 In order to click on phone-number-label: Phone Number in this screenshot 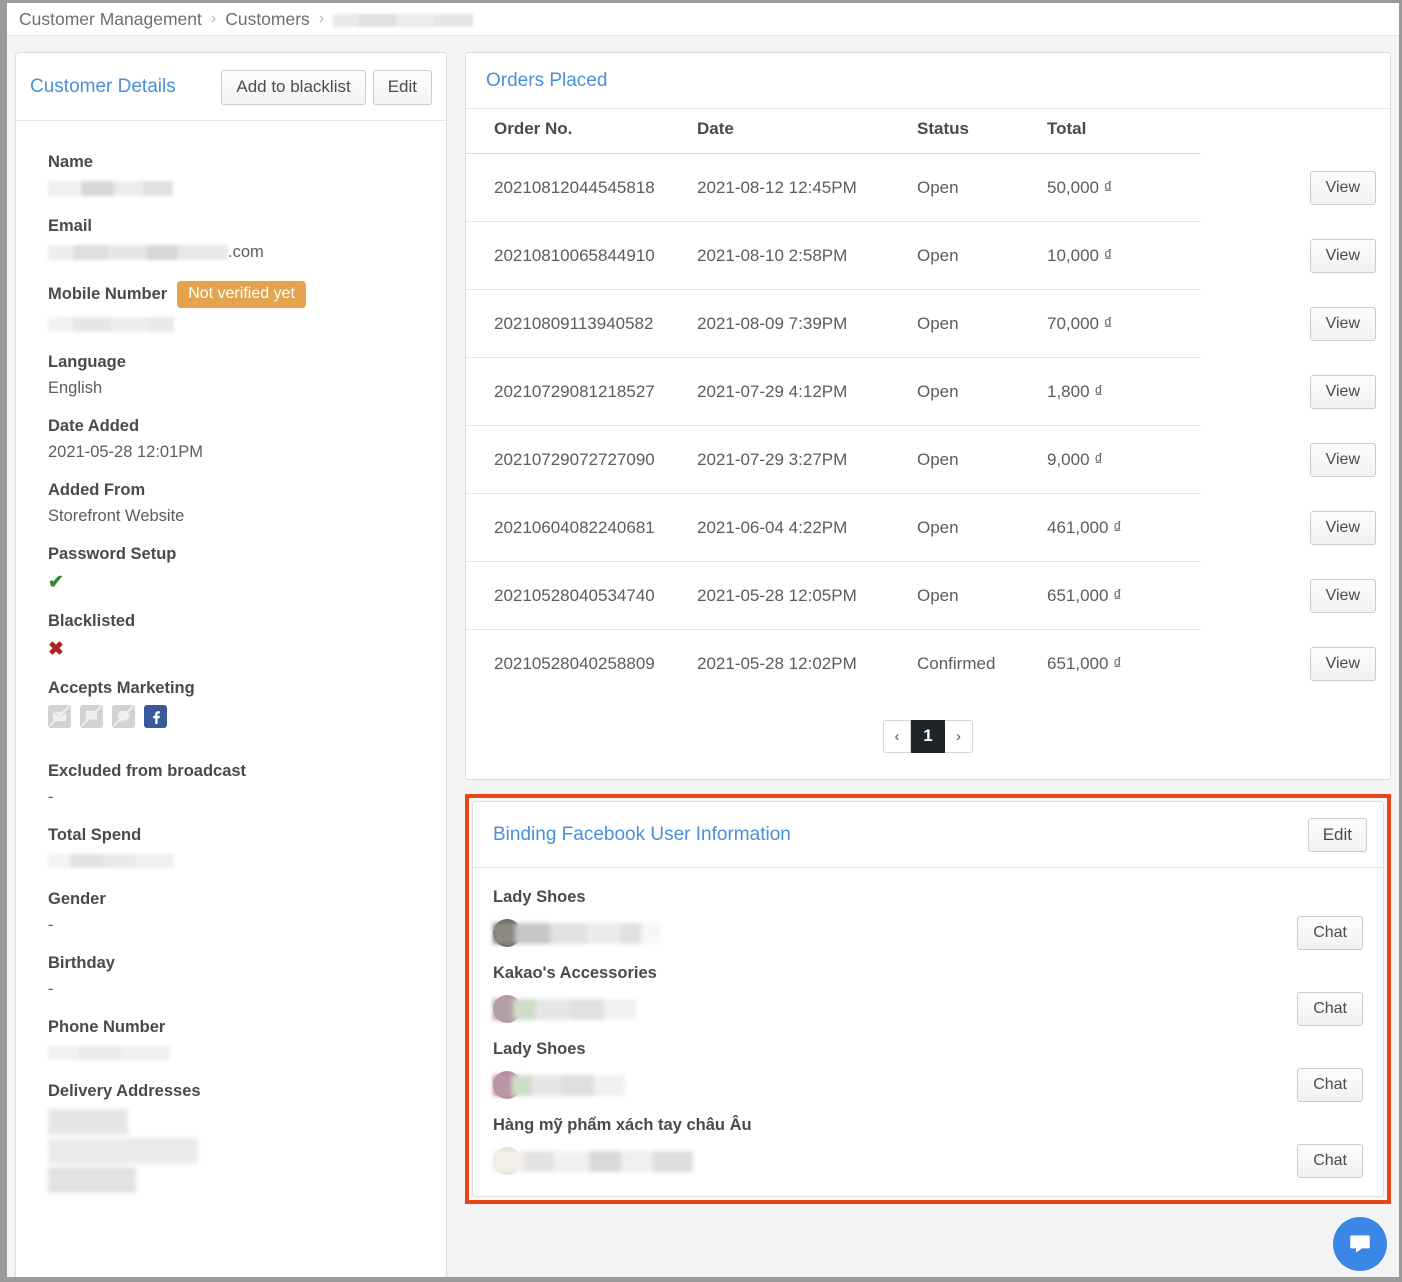, I will do `click(107, 1026)`.